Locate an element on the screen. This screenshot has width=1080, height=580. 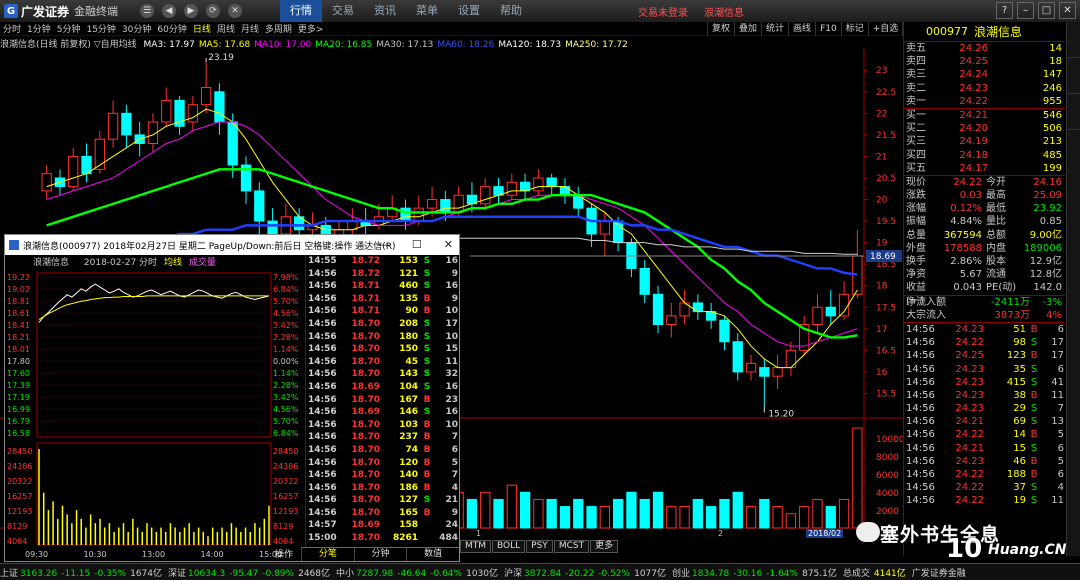
stat-value: 24.16 is located at coordinates (1047, 182).